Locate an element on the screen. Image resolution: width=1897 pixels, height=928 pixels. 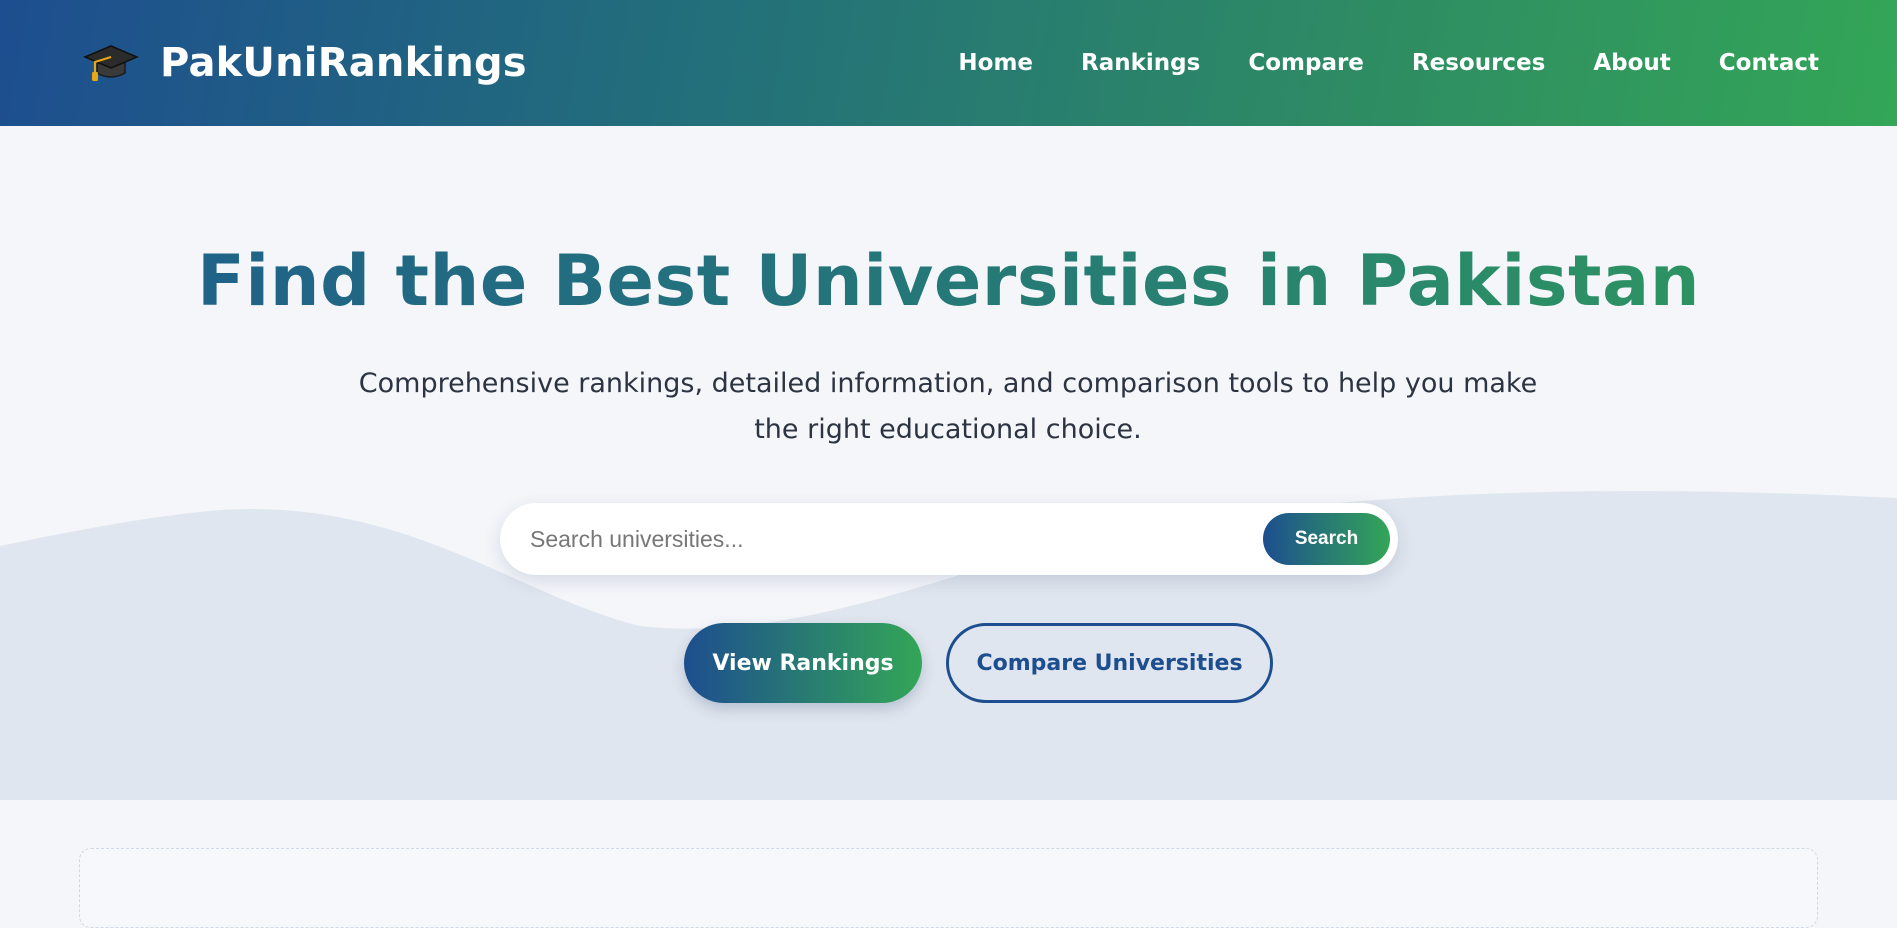
nav-link-rankings: Rankings is located at coordinates (1140, 63).